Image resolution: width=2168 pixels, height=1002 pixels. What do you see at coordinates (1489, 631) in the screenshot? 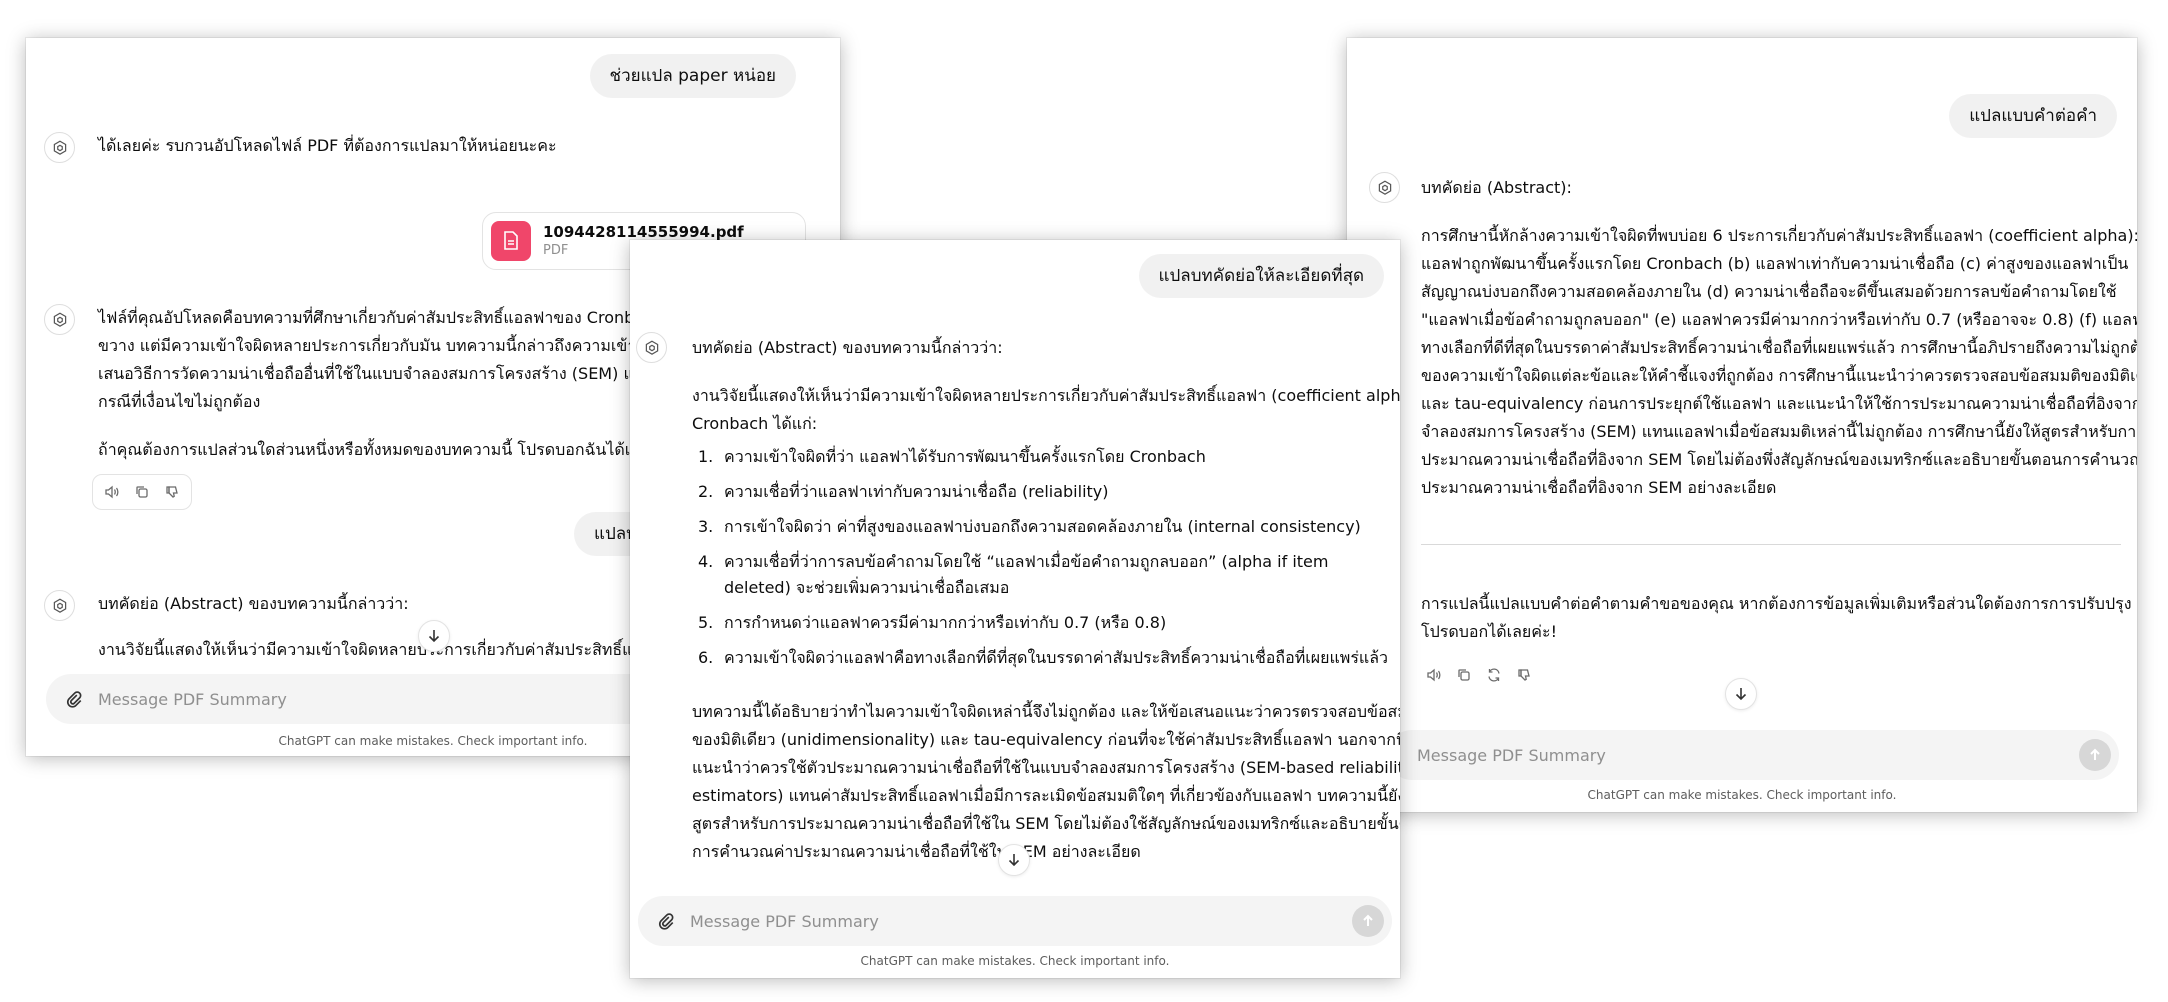
I see `message-line: โปรดบอกได้เลยค่ะ!` at bounding box center [1489, 631].